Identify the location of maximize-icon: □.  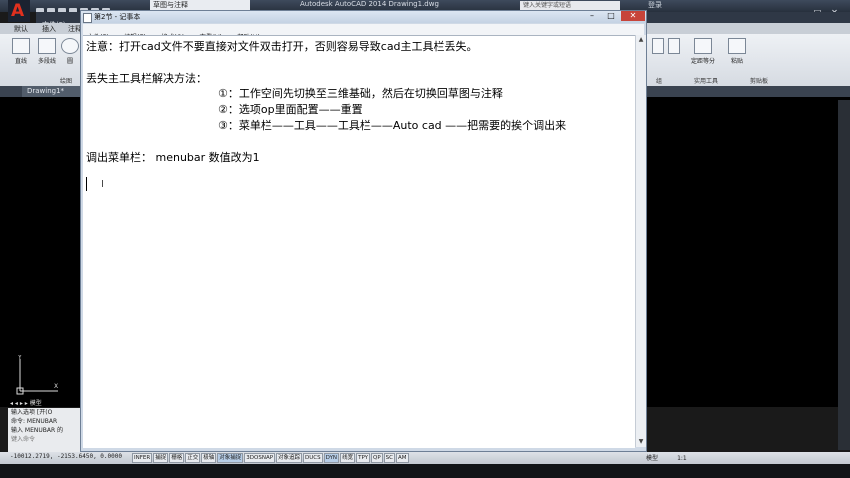
(611, 16).